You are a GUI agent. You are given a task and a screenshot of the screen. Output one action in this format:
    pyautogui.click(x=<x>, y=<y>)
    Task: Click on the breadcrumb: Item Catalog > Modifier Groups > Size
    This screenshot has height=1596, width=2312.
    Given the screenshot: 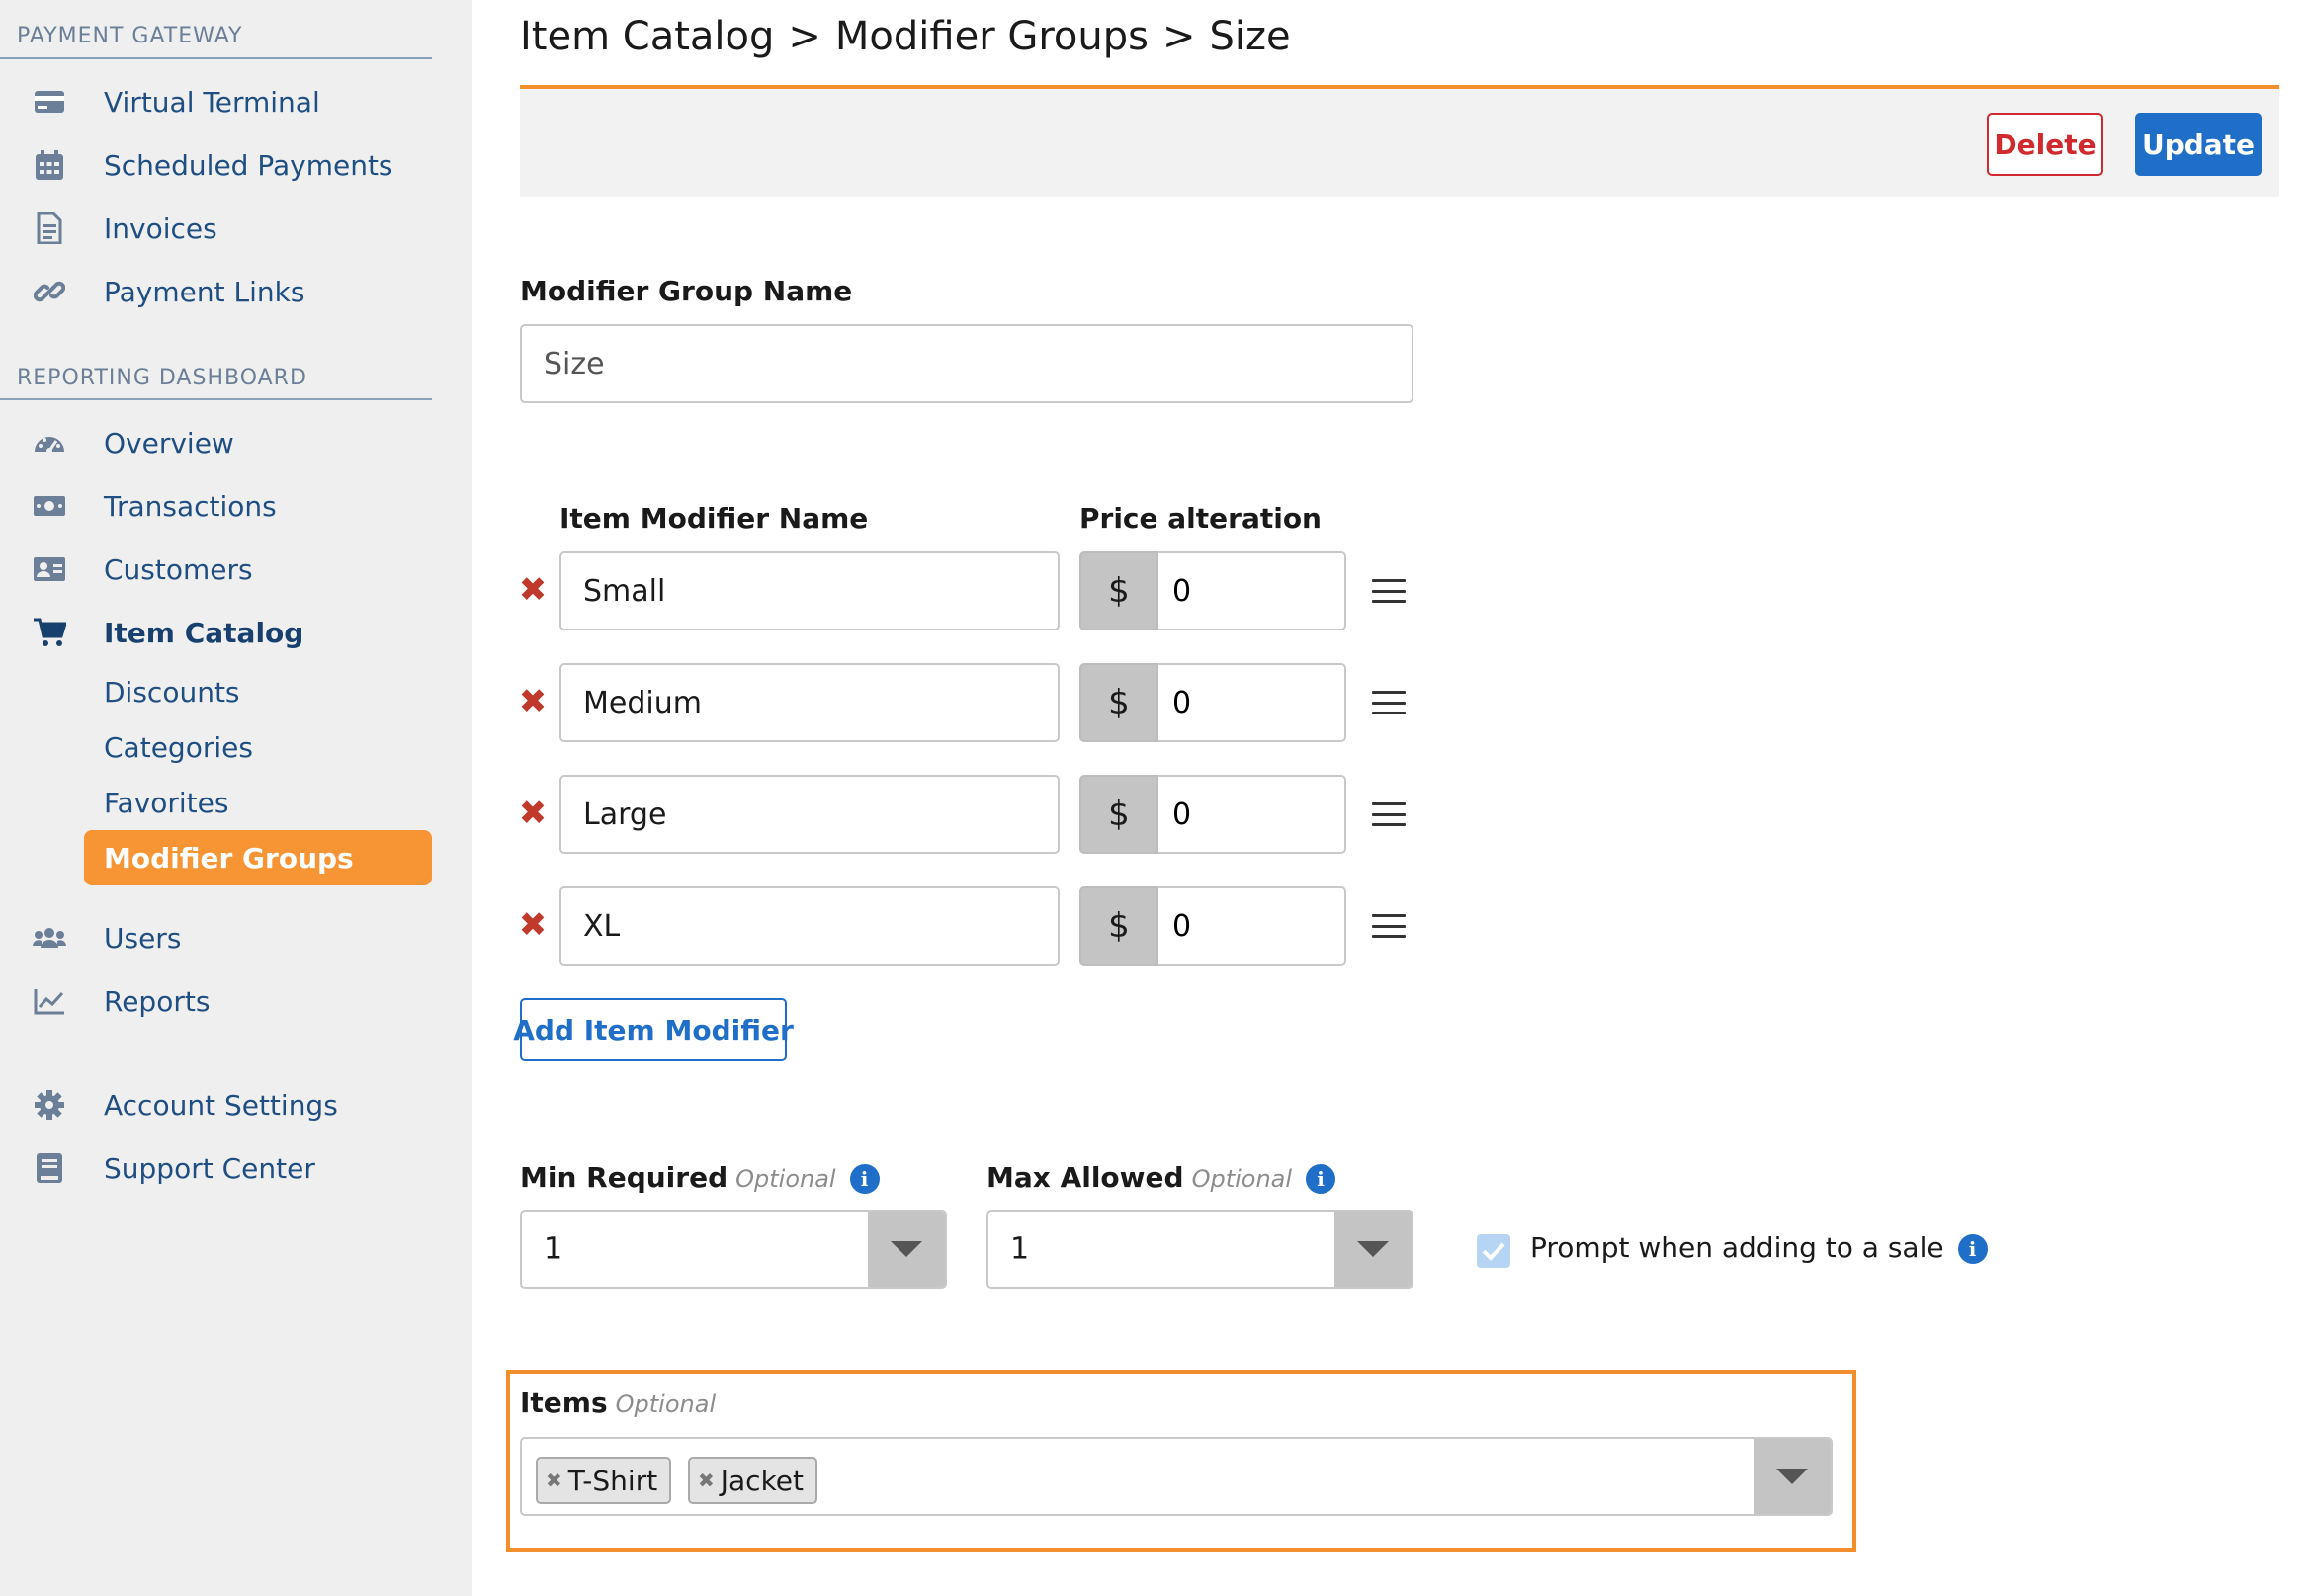 What is the action you would take?
    pyautogui.click(x=905, y=36)
    